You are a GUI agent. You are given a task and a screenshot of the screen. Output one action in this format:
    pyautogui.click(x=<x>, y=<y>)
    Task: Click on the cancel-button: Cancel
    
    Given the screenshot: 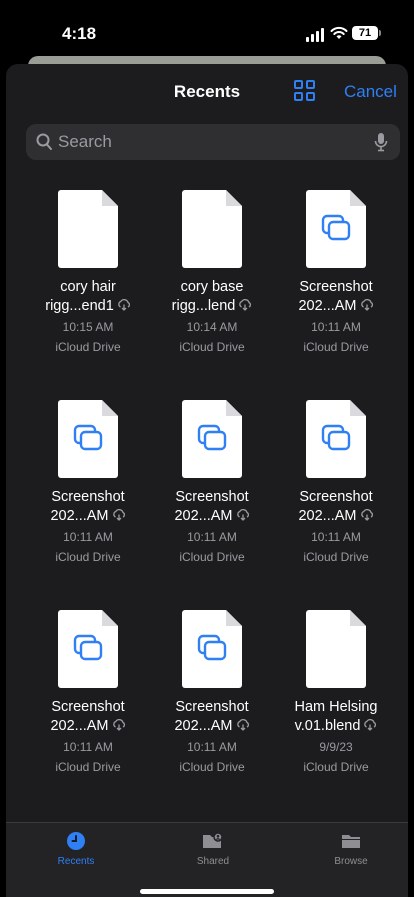 What is the action you would take?
    pyautogui.click(x=370, y=92)
    